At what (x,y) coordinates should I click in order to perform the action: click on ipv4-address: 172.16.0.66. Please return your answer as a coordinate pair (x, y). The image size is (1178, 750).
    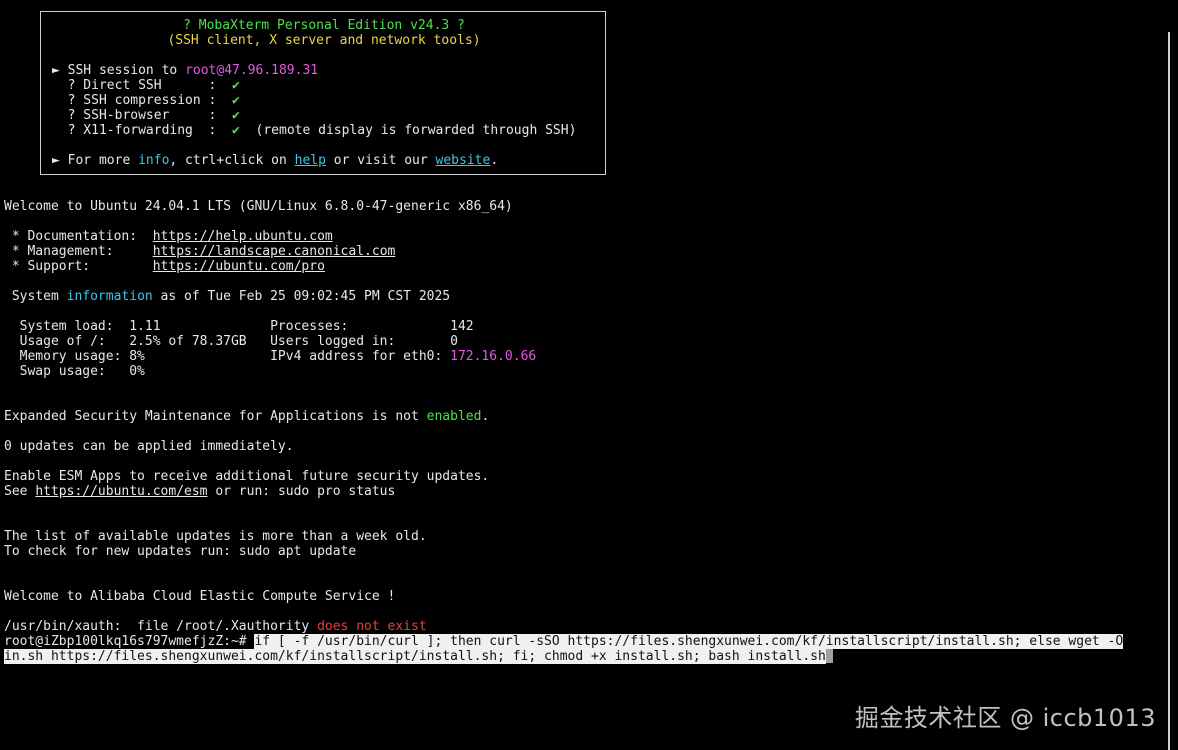
    Looking at the image, I should click on (493, 356).